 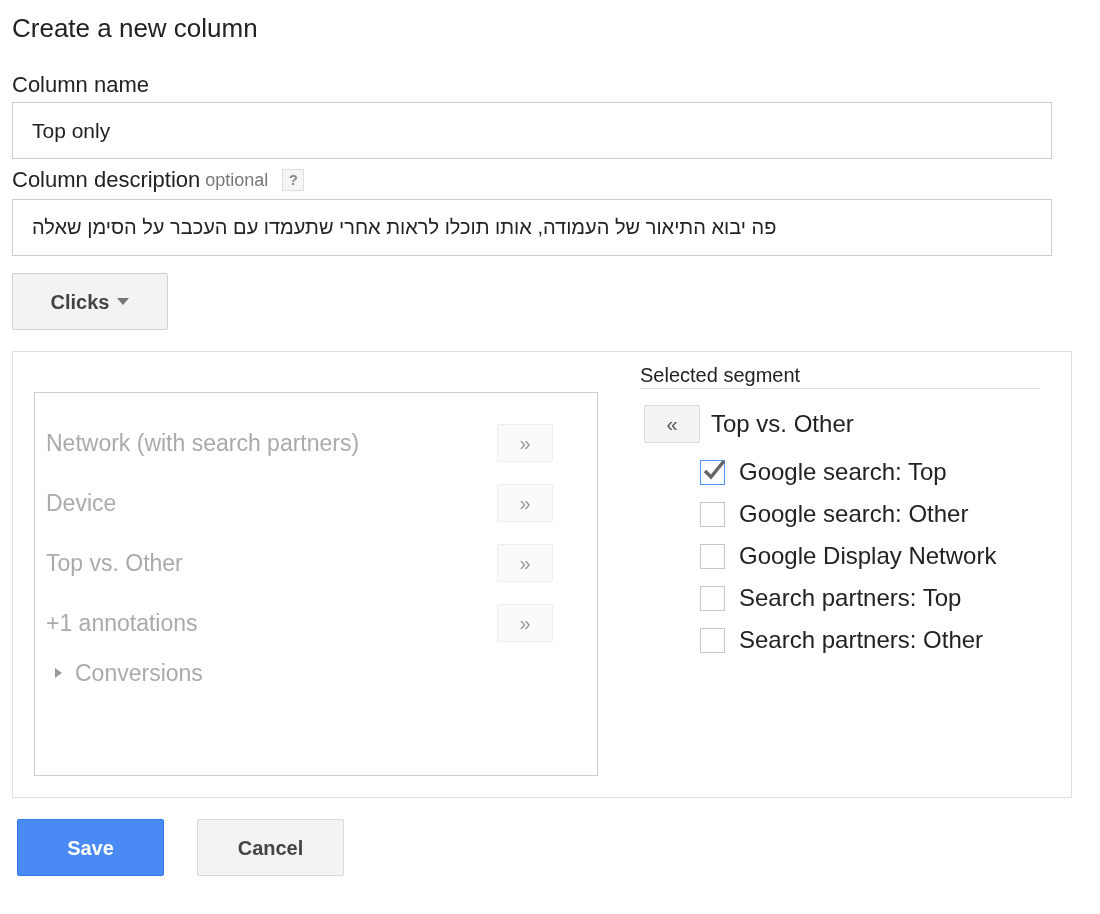 I want to click on remove-segment-button: «, so click(x=672, y=424).